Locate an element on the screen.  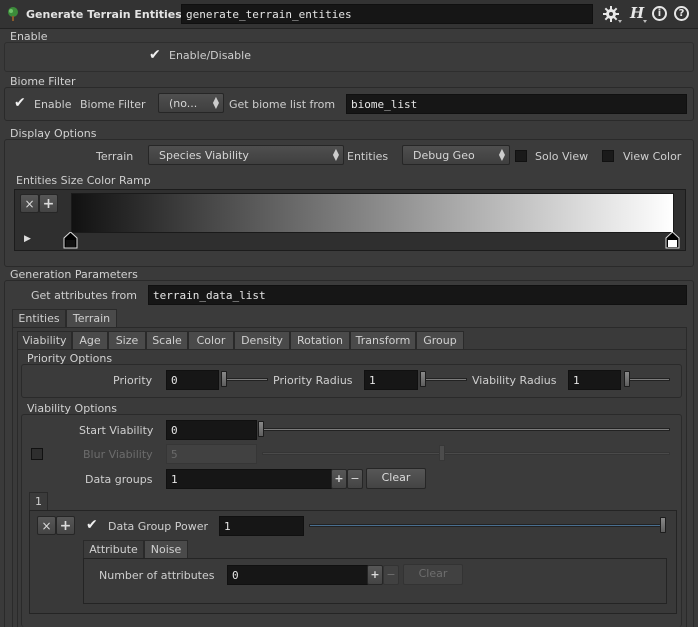
terrain-dropdown: Species Viability ▲ ▼ is located at coordinates (246, 155).